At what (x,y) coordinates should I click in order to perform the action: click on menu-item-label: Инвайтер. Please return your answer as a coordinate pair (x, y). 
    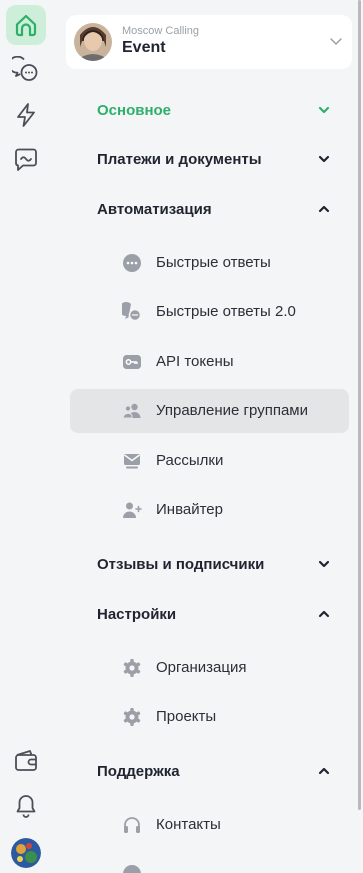
    Looking at the image, I should click on (189, 509).